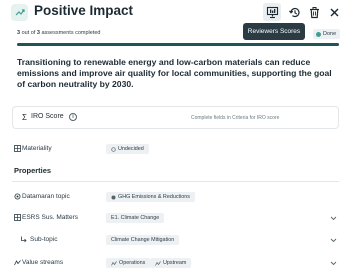  Describe the element at coordinates (17, 262) in the screenshot. I see `value-streams-icon` at that location.